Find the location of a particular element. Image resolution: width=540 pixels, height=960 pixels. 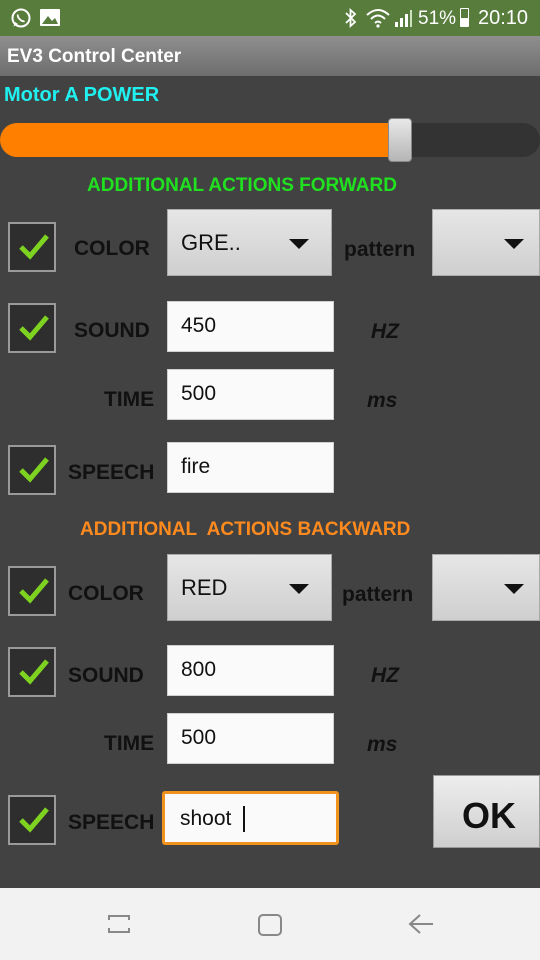

image-icon is located at coordinates (50, 17).